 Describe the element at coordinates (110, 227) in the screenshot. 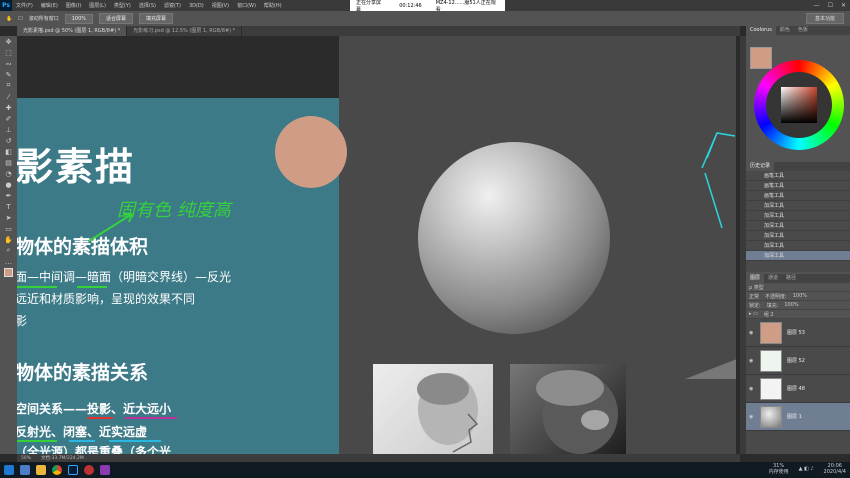

I see `annotation-arrow` at that location.